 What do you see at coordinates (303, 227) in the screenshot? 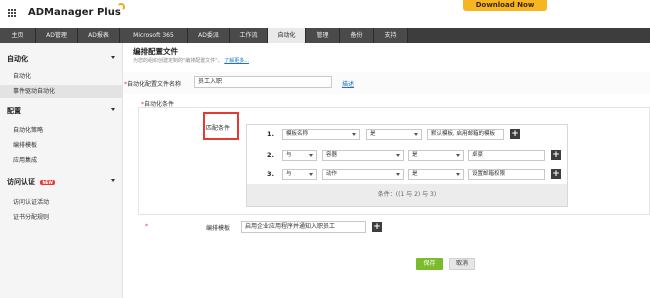
I see `template-field: 启用企业应用程序并通知入职员工` at bounding box center [303, 227].